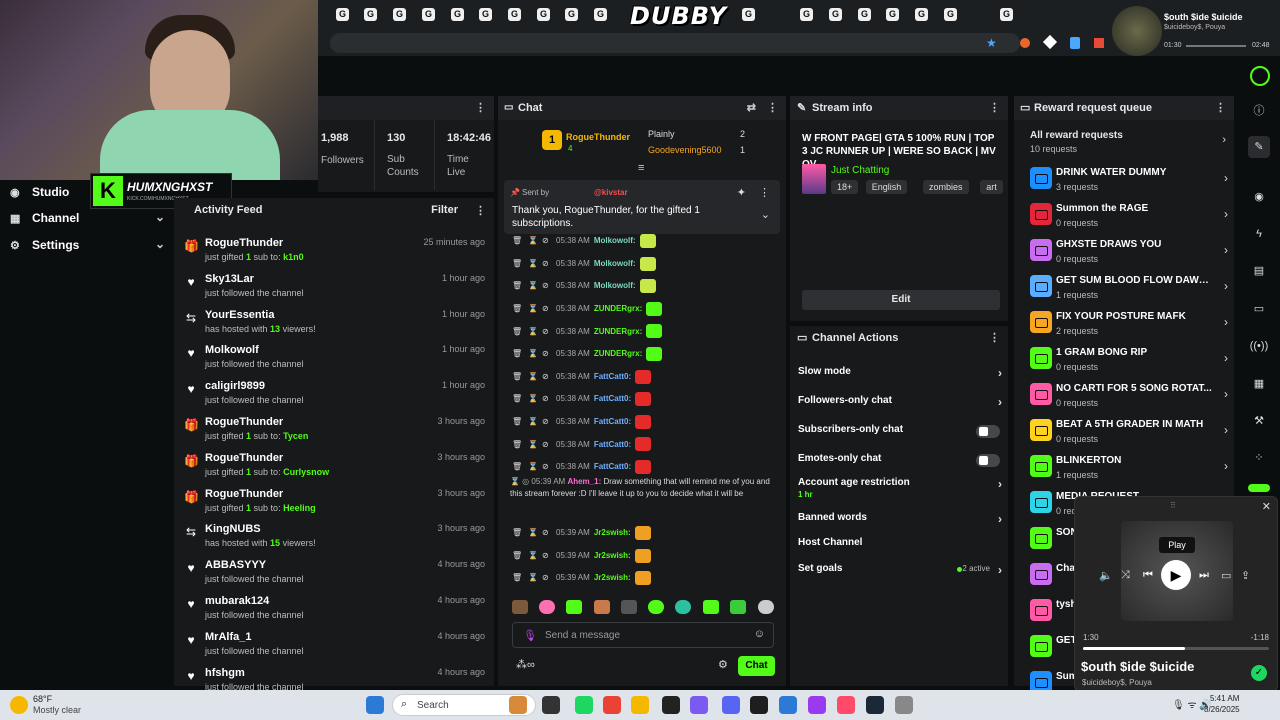 This screenshot has height=720, width=1280. What do you see at coordinates (1259, 488) in the screenshot?
I see `accent-tool-icon` at bounding box center [1259, 488].